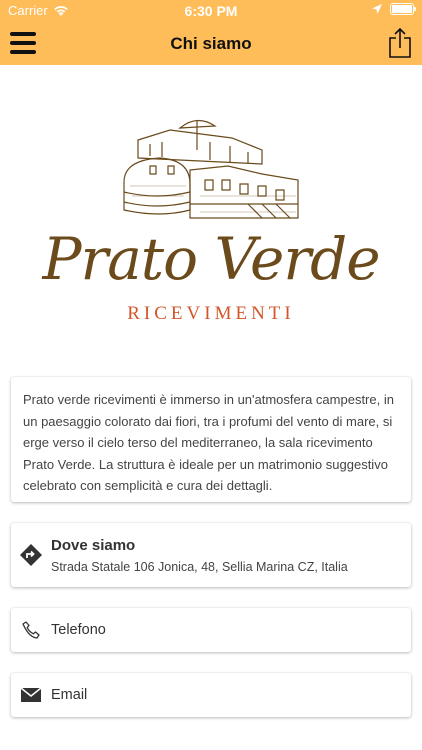 This screenshot has height=750, width=422. I want to click on email-label: Email, so click(69, 695).